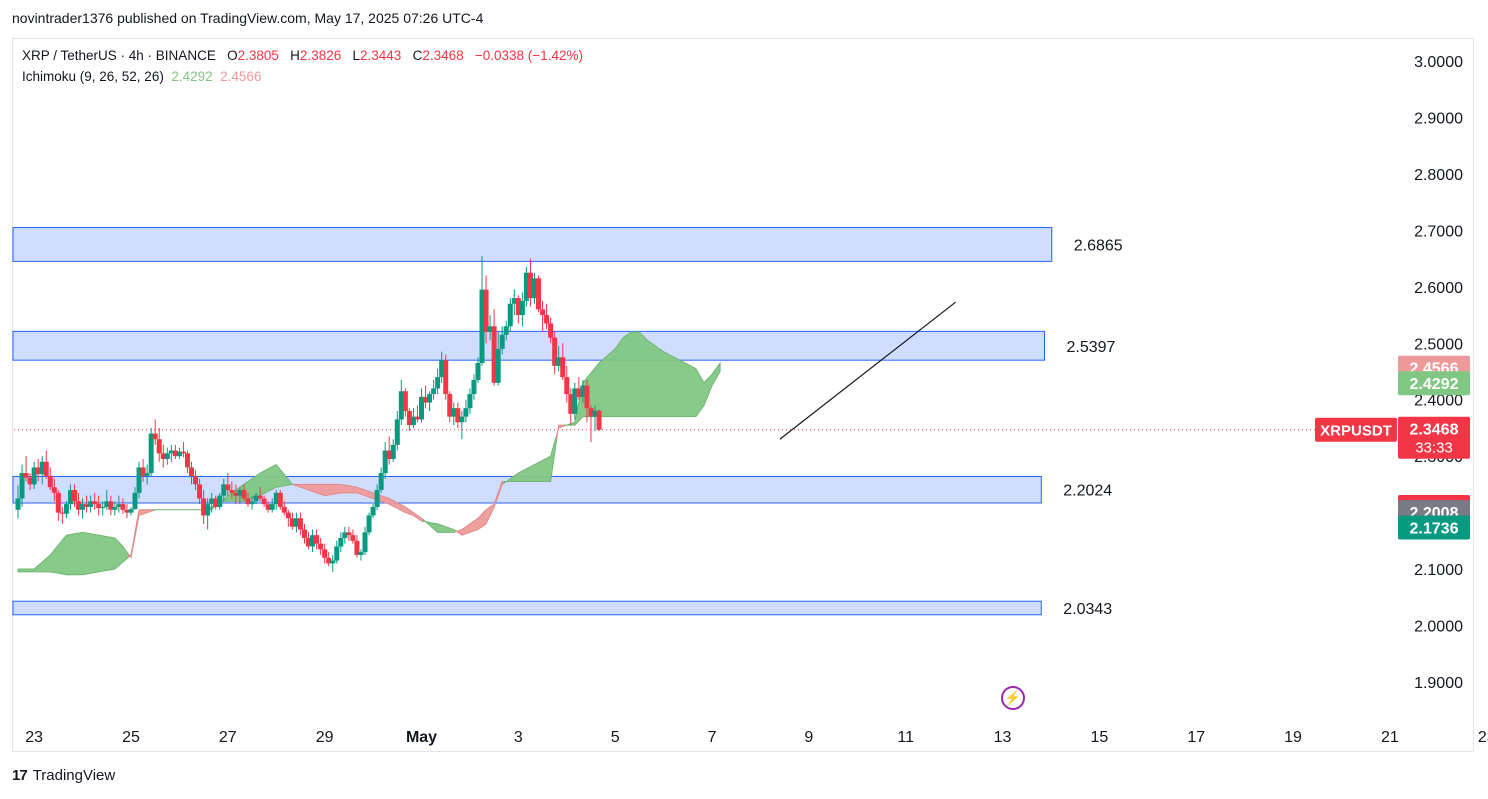 The image size is (1488, 799). What do you see at coordinates (20, 775) in the screenshot?
I see `tradingview-logo-icon: 17` at bounding box center [20, 775].